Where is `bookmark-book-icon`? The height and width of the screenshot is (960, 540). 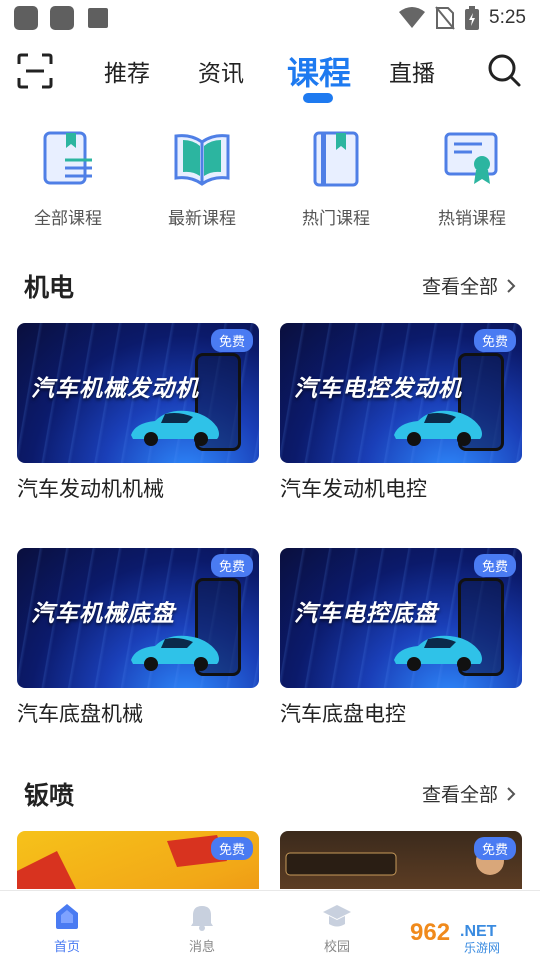 bookmark-book-icon is located at coordinates (336, 159).